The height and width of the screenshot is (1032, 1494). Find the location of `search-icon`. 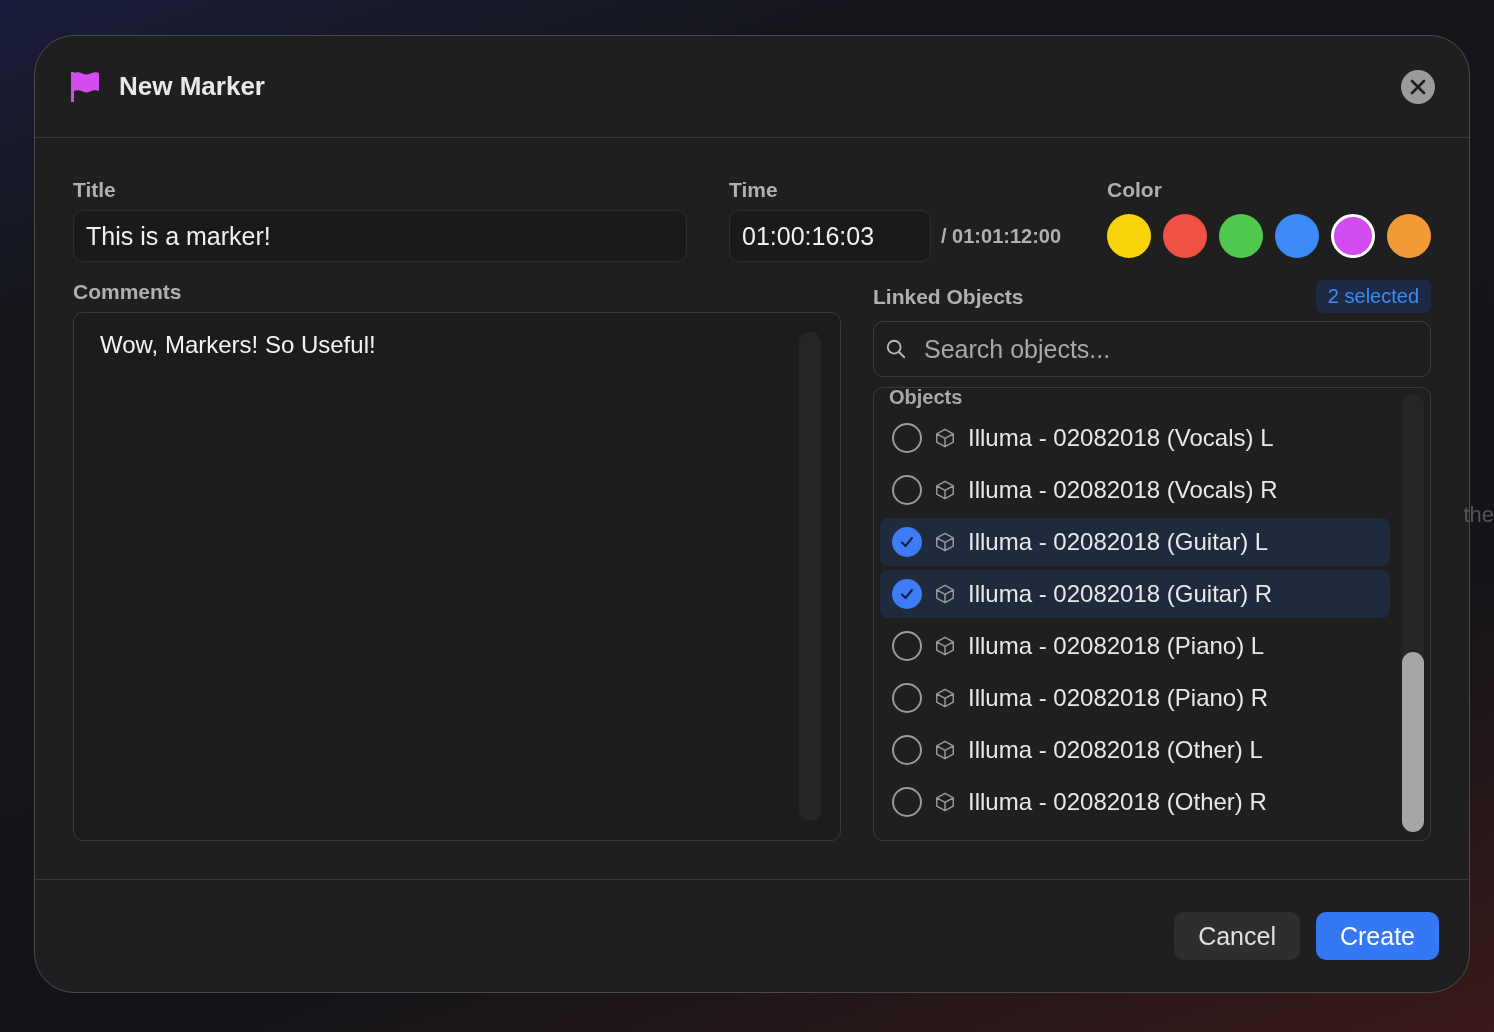

search-icon is located at coordinates (896, 349).